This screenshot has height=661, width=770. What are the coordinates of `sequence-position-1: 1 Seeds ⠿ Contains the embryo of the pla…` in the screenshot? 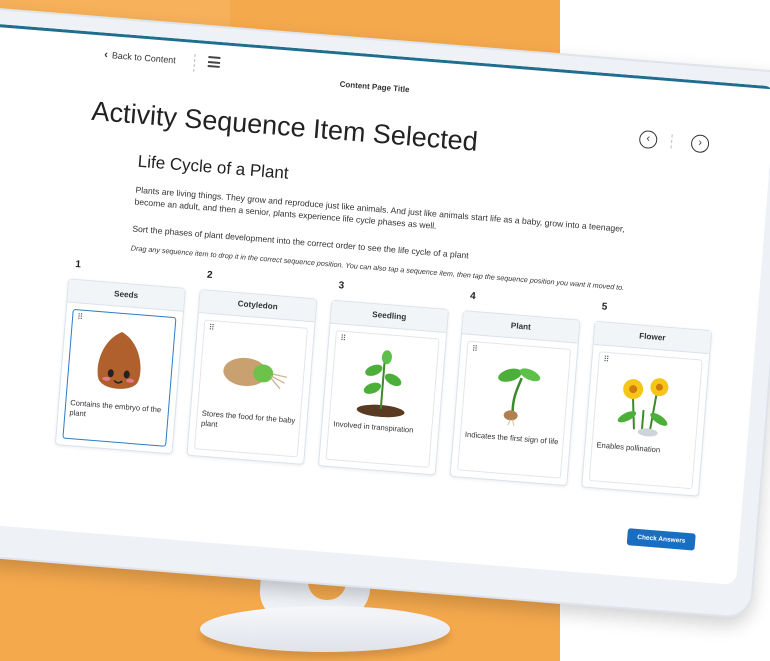 It's located at (121, 357).